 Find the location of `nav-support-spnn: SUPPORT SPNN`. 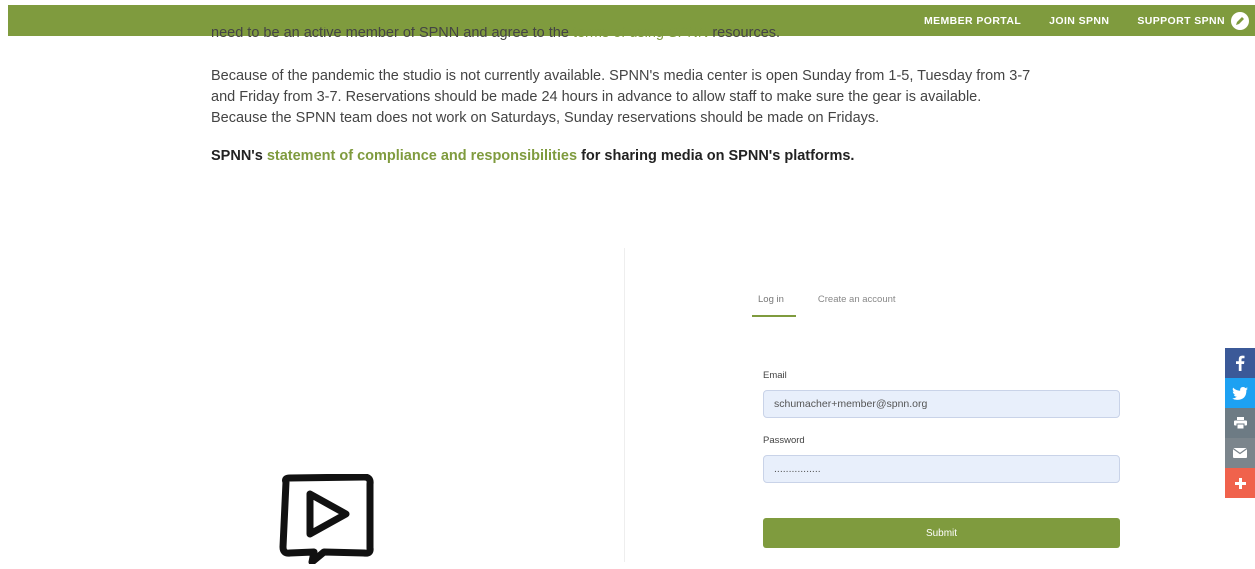

nav-support-spnn: SUPPORT SPNN is located at coordinates (1181, 21).